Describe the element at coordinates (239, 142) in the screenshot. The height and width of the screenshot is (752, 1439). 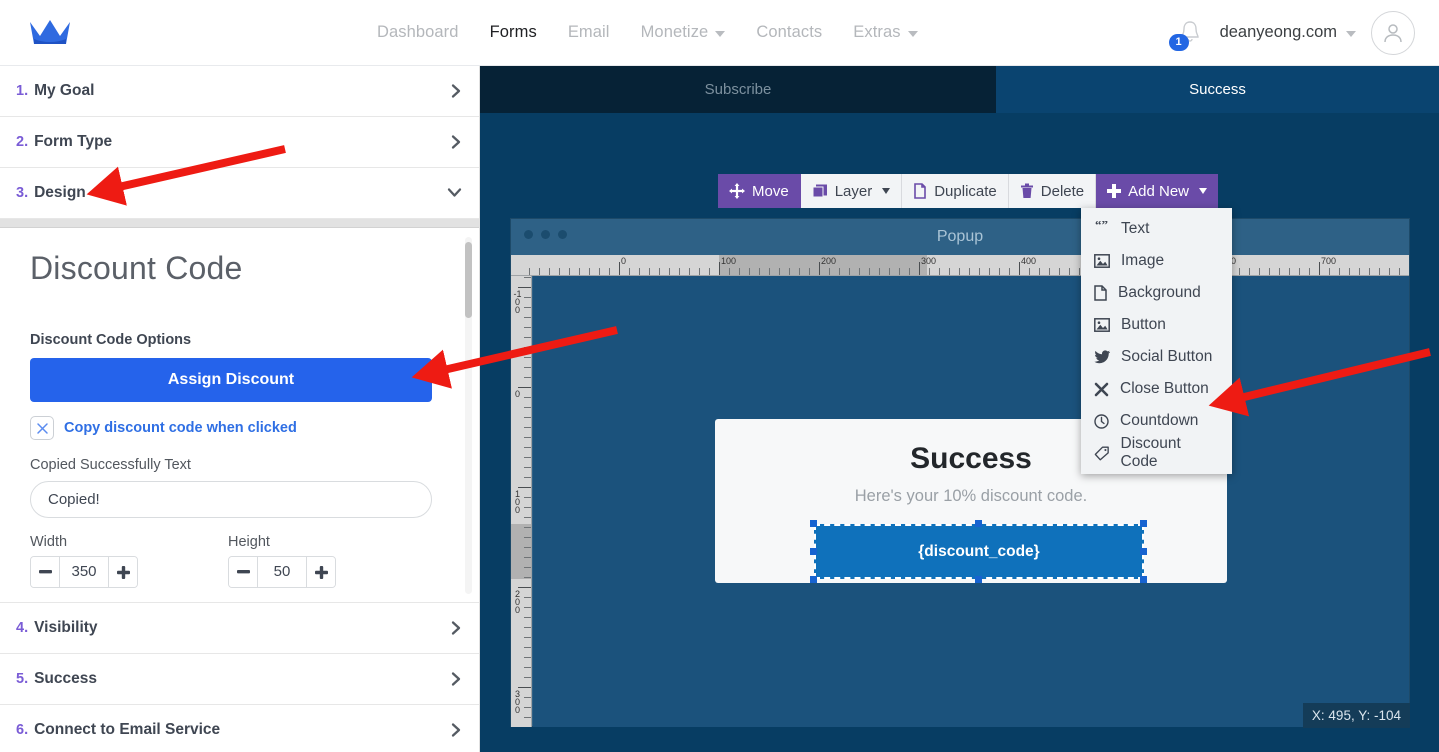
I see `sidebar-step-form-type: 2. Form Type` at that location.